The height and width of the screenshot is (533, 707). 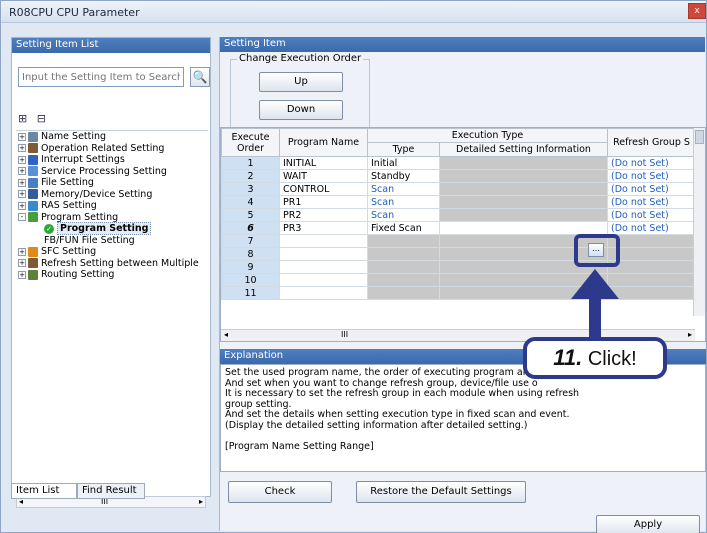 I want to click on check-button: Check, so click(x=280, y=492).